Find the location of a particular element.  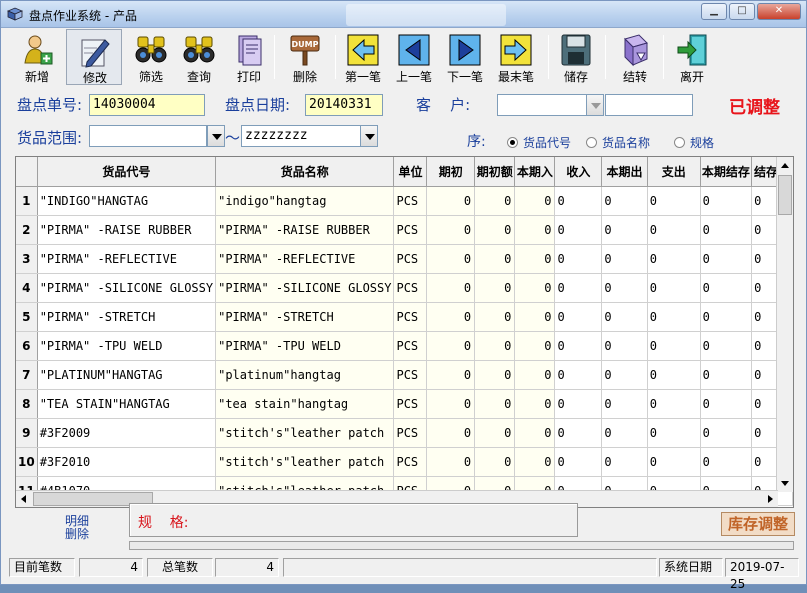

minimize-button: ▁ is located at coordinates (714, 11).